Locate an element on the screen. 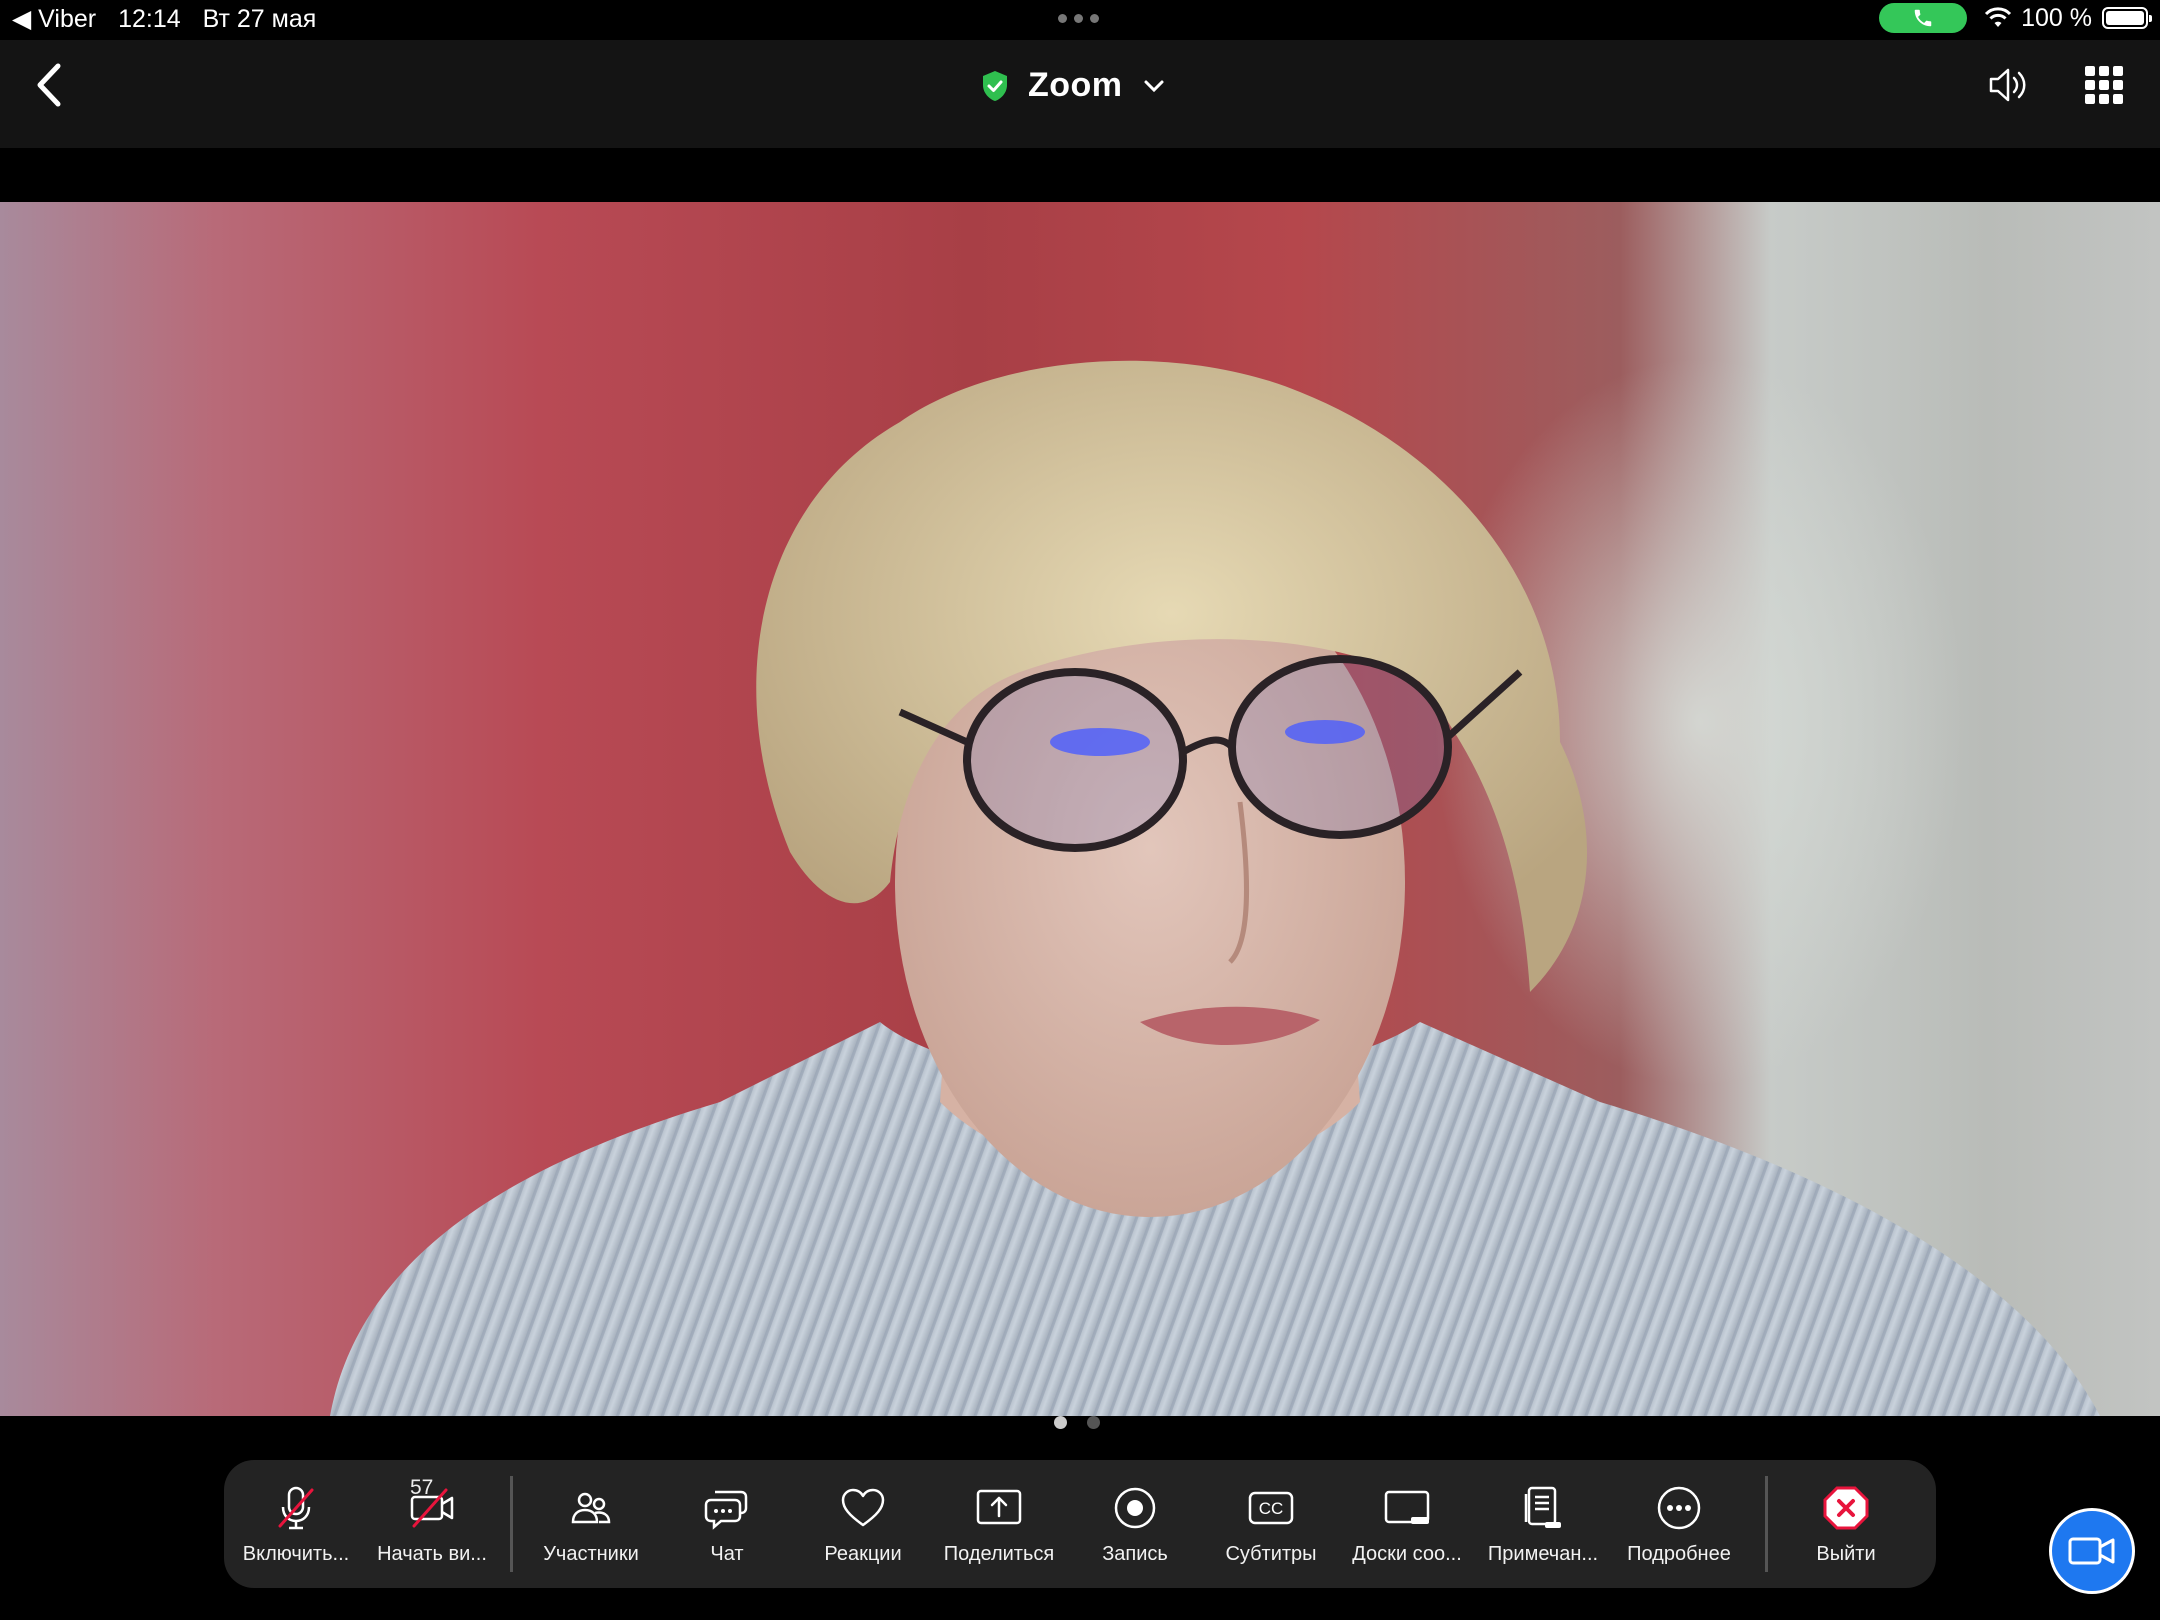 The width and height of the screenshot is (2160, 1620). battery-icon is located at coordinates (2127, 18).